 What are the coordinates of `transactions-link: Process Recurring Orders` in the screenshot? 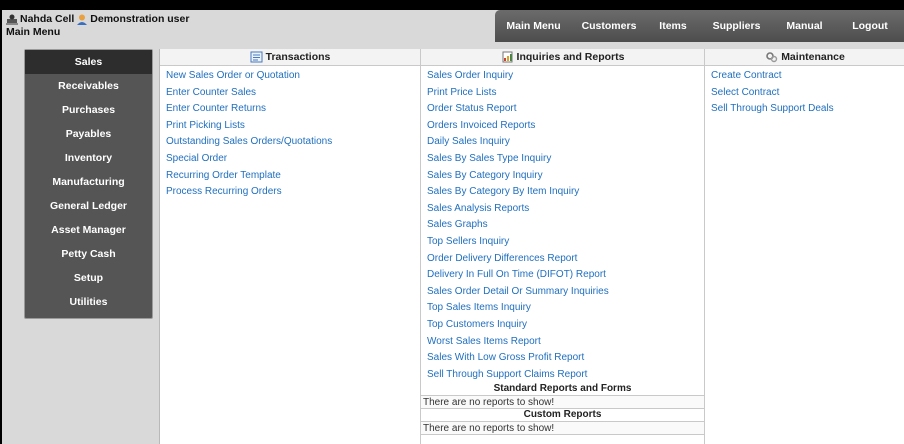 It's located at (293, 192).